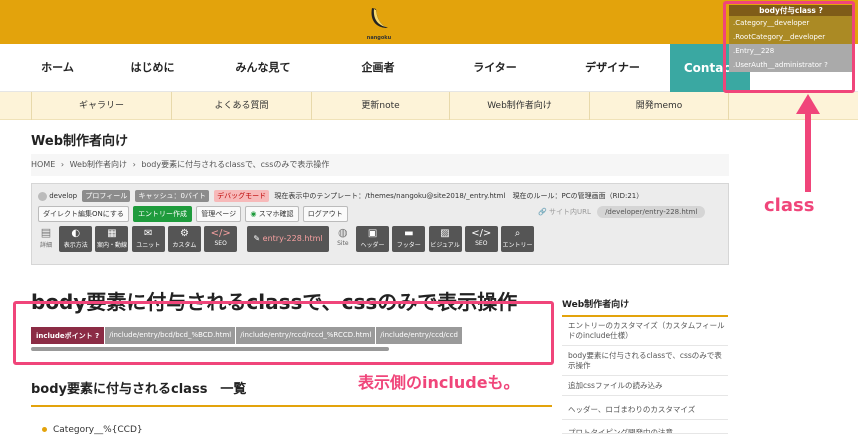  I want to click on subnav-item-faq: よくある質問, so click(241, 106).